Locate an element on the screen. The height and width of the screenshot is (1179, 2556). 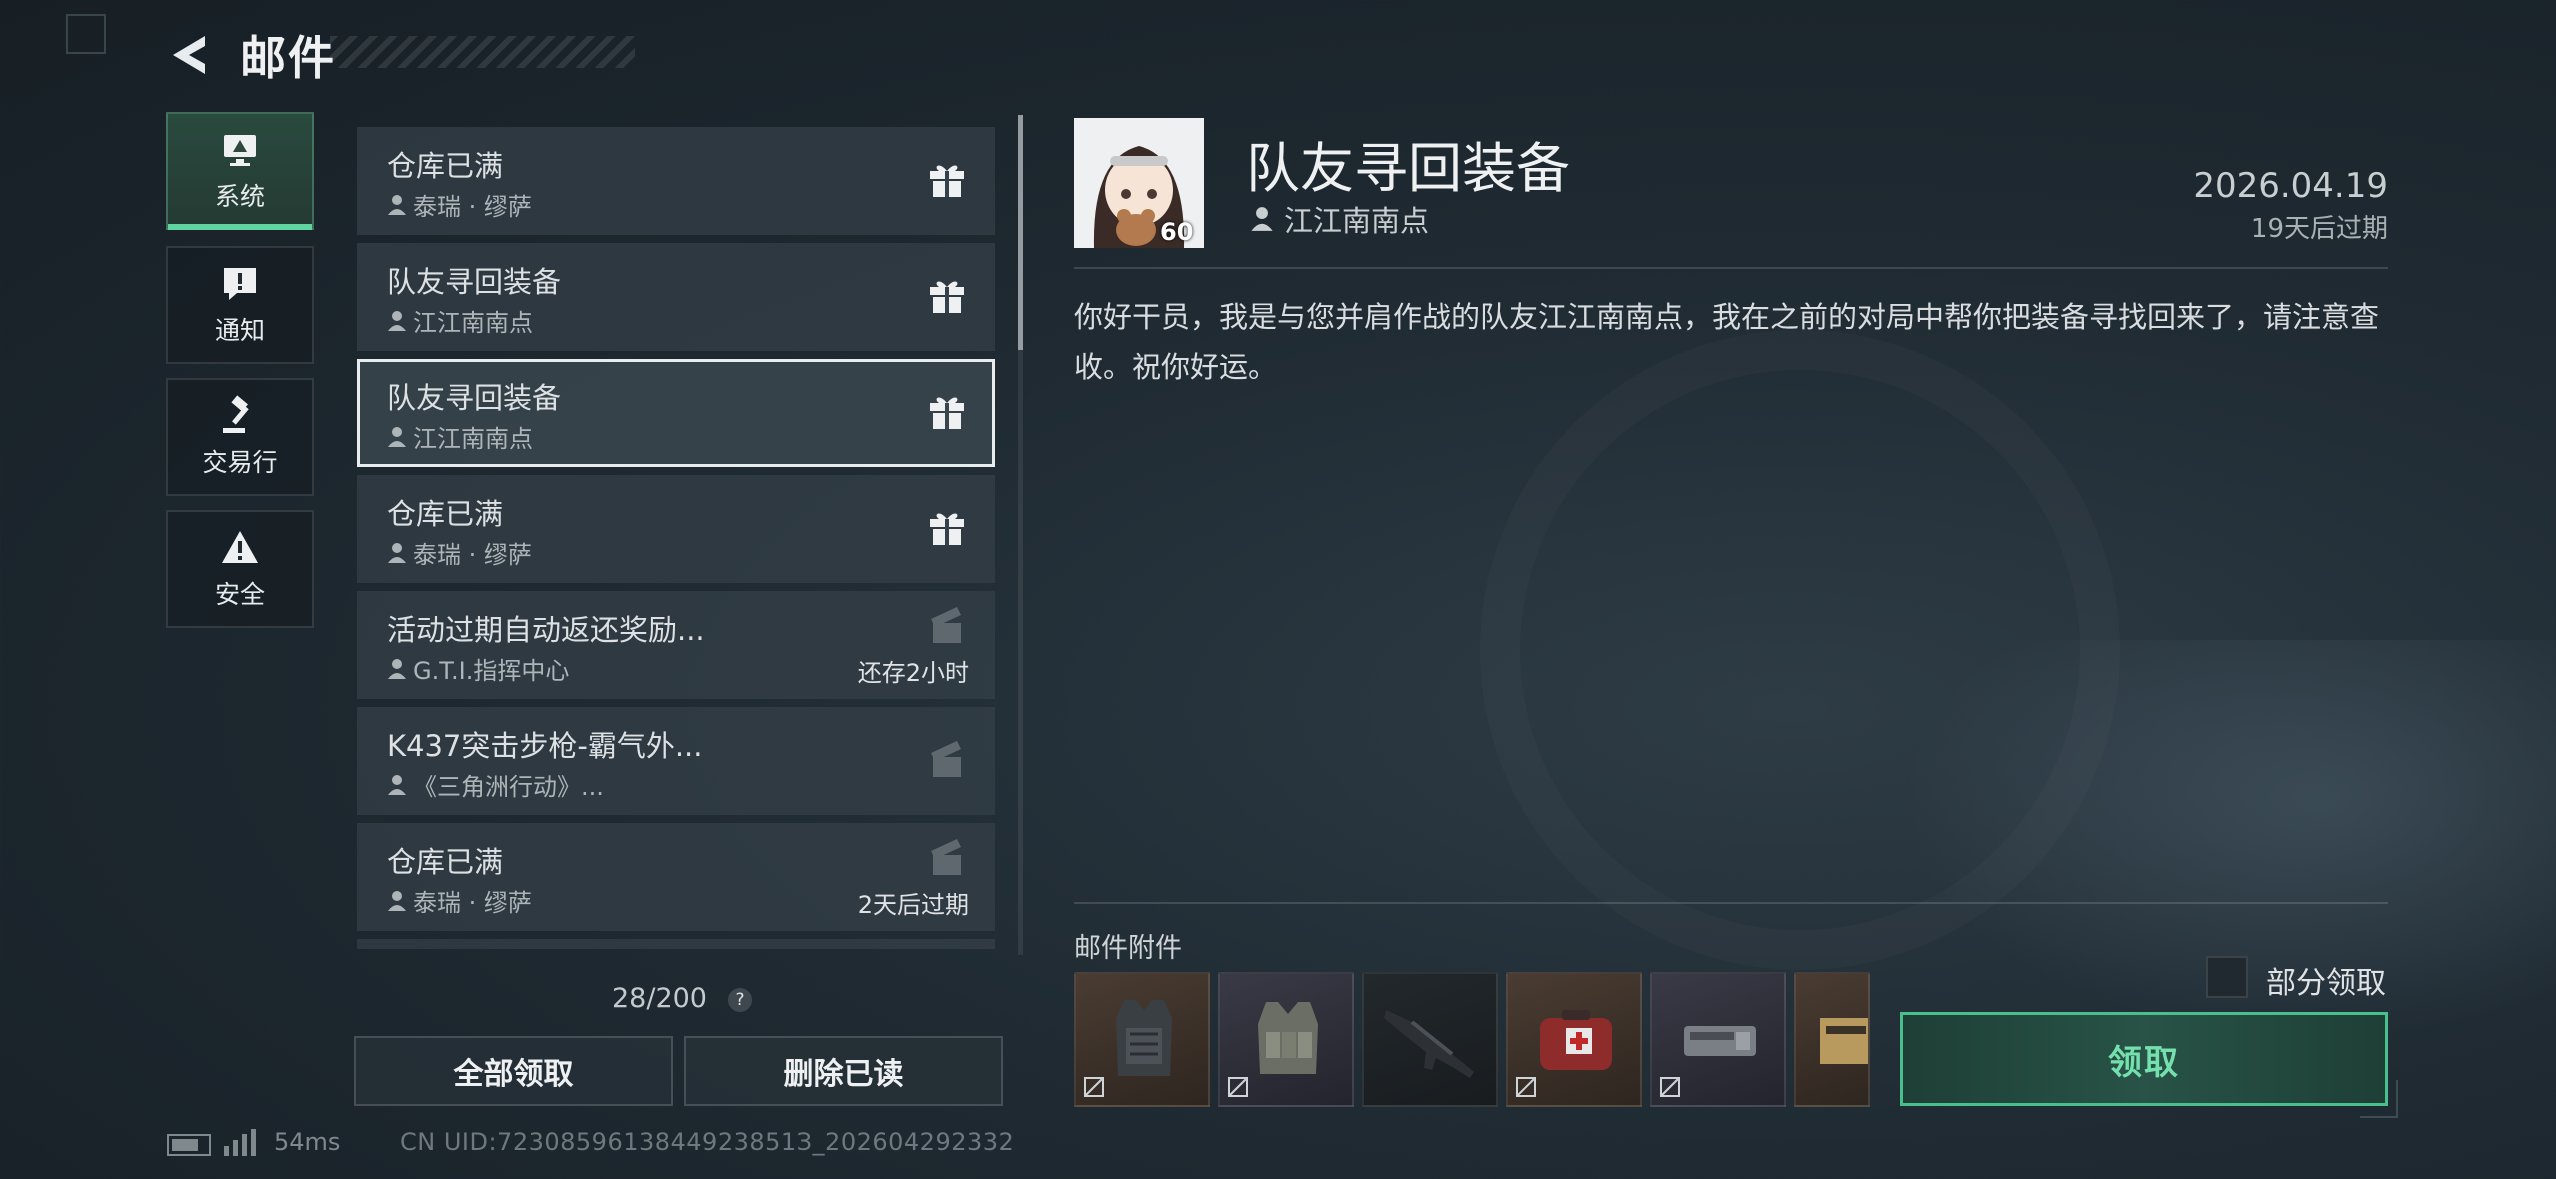
medkit-icon is located at coordinates (1576, 1040).